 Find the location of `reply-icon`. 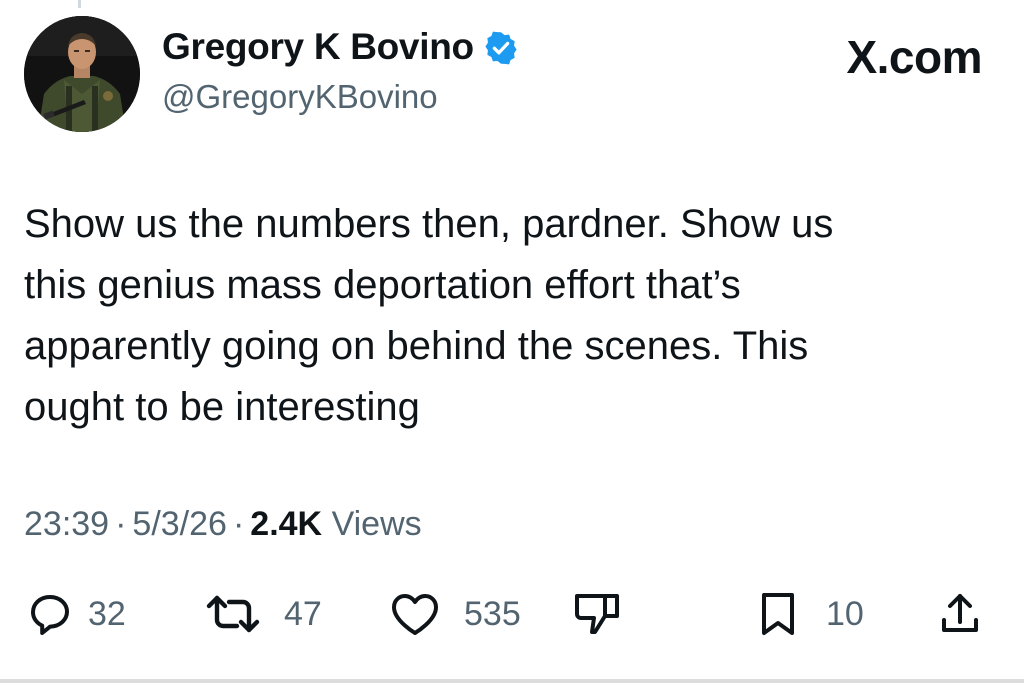

reply-icon is located at coordinates (50, 615).